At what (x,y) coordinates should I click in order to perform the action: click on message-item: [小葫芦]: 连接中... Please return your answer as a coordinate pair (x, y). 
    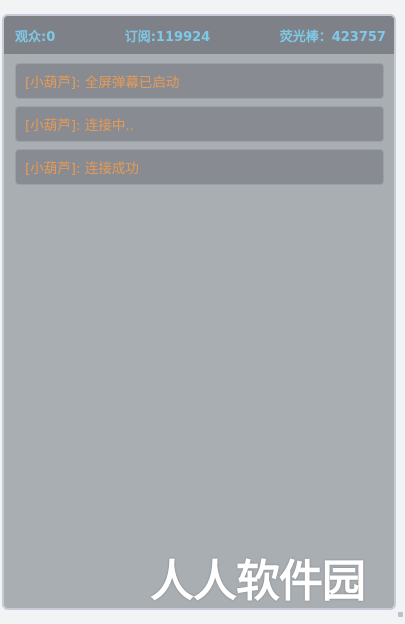
    Looking at the image, I should click on (199, 124).